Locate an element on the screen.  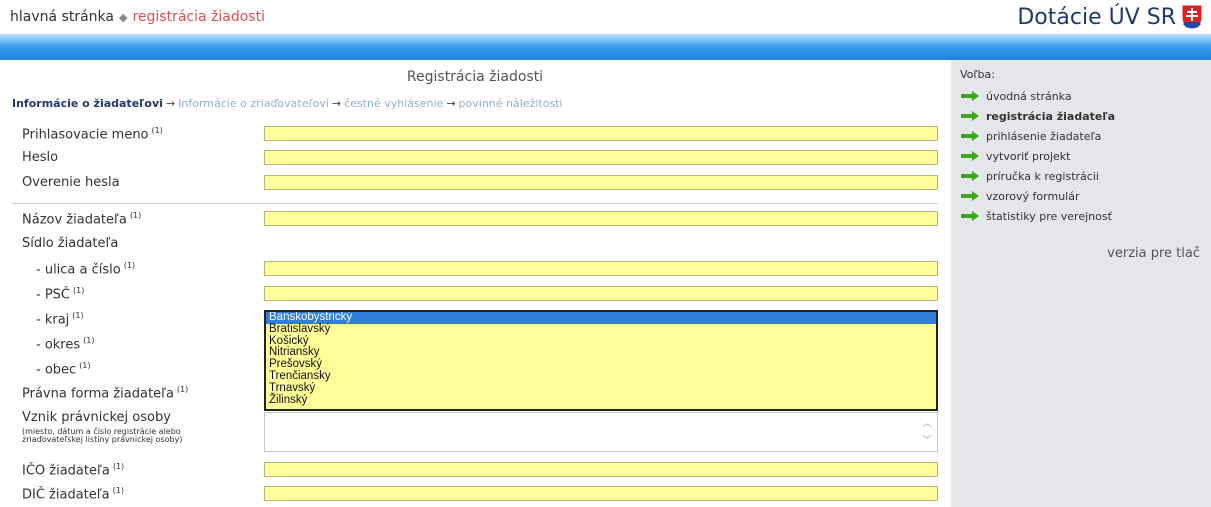
sidebar-item-label: vytvoriť projekt is located at coordinates (1028, 156).